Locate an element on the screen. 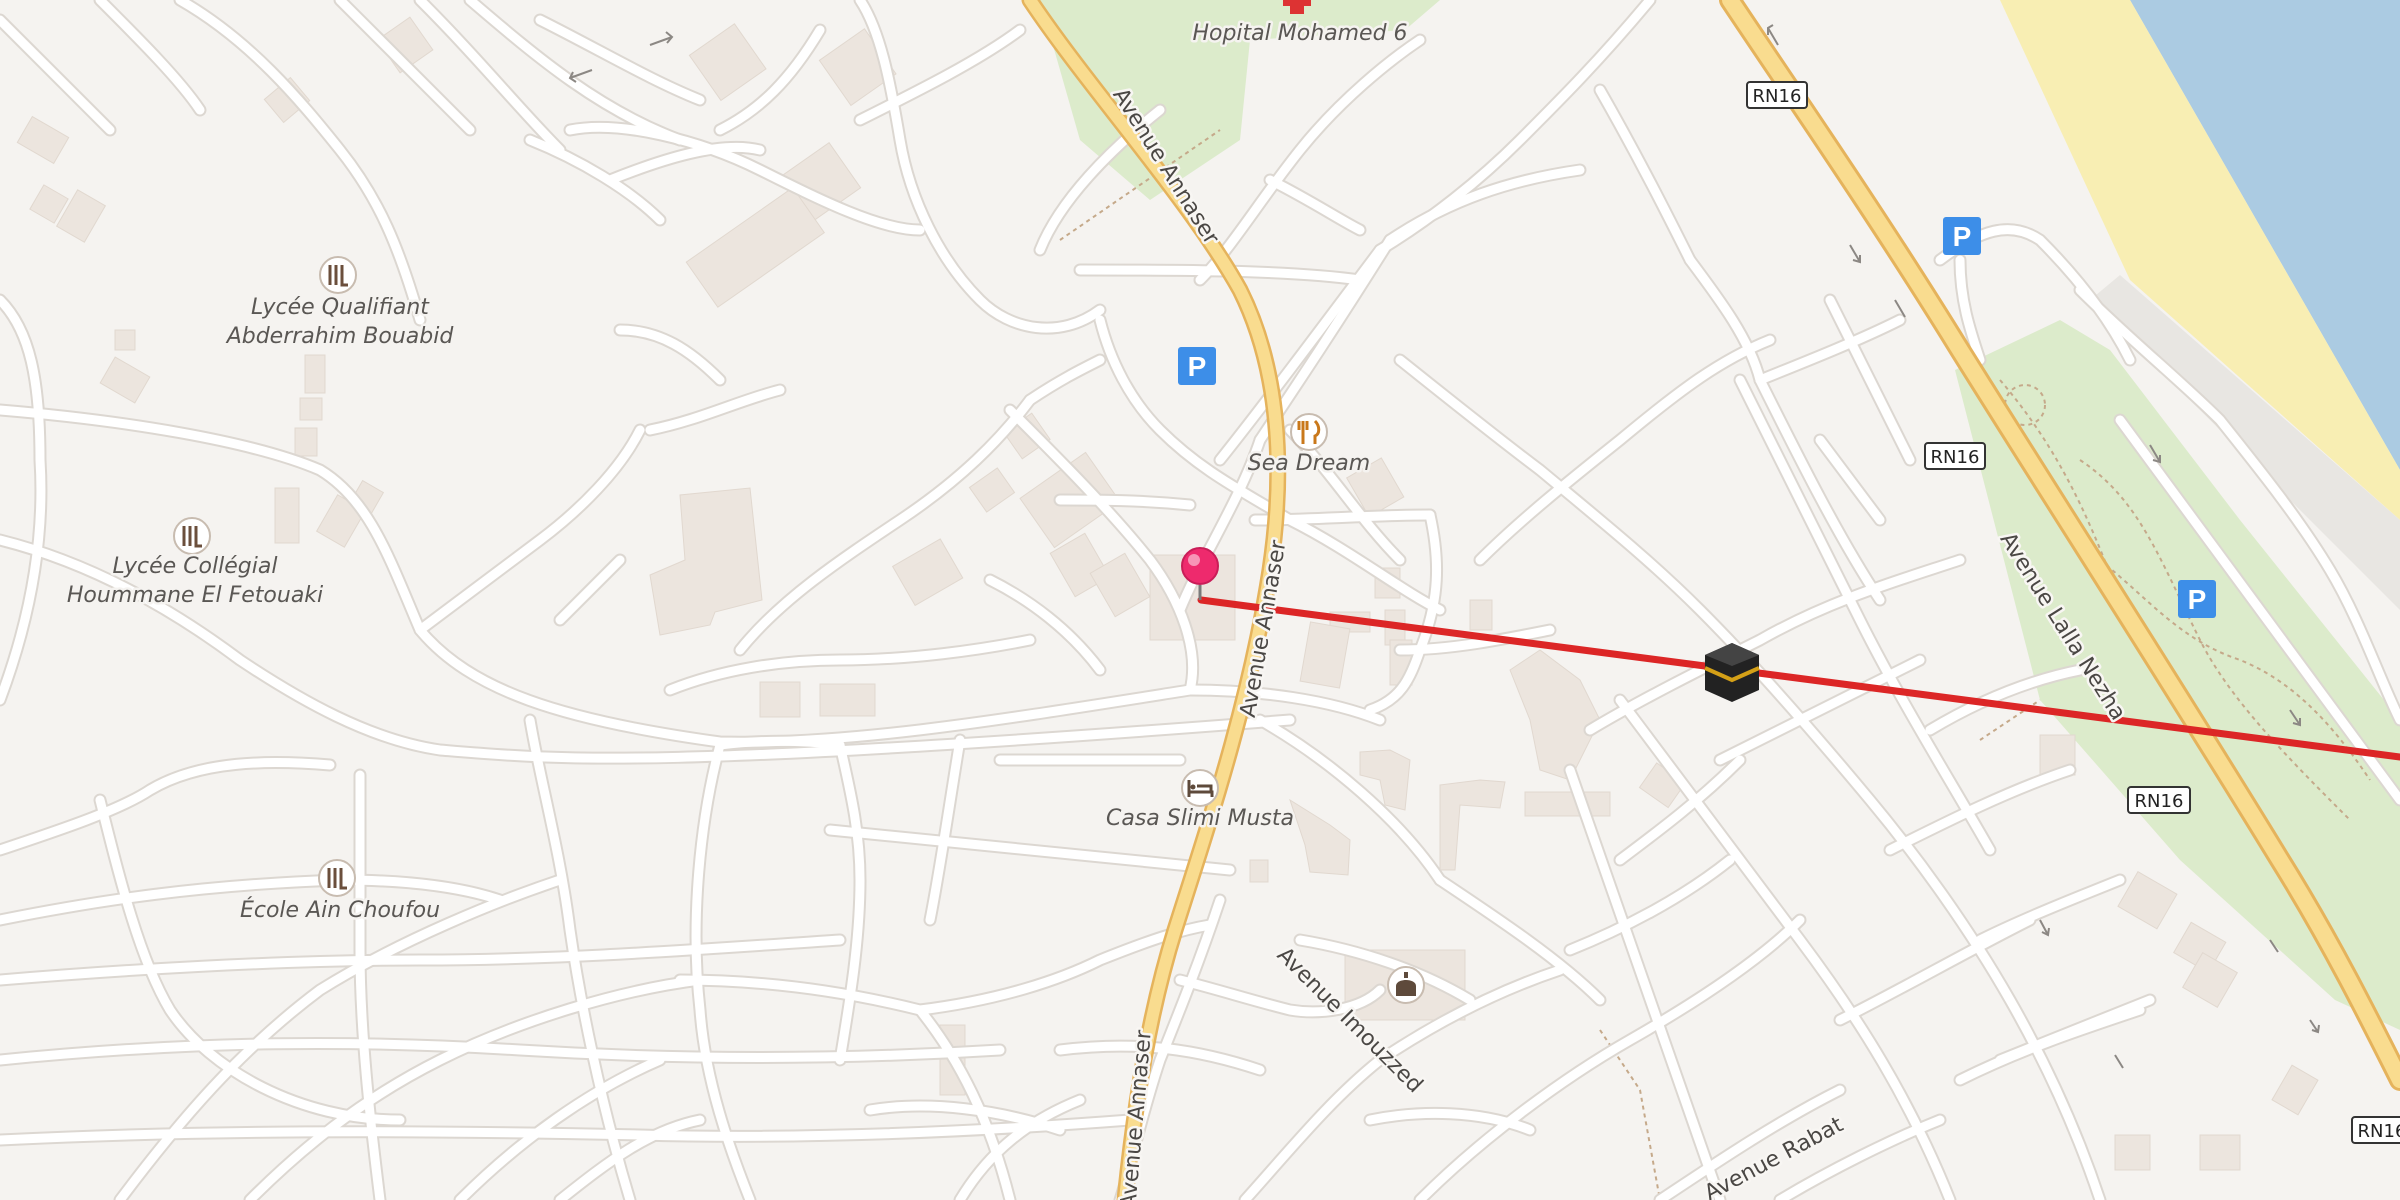 The height and width of the screenshot is (1200, 2400). hotel-bed-icon is located at coordinates (1200, 788).